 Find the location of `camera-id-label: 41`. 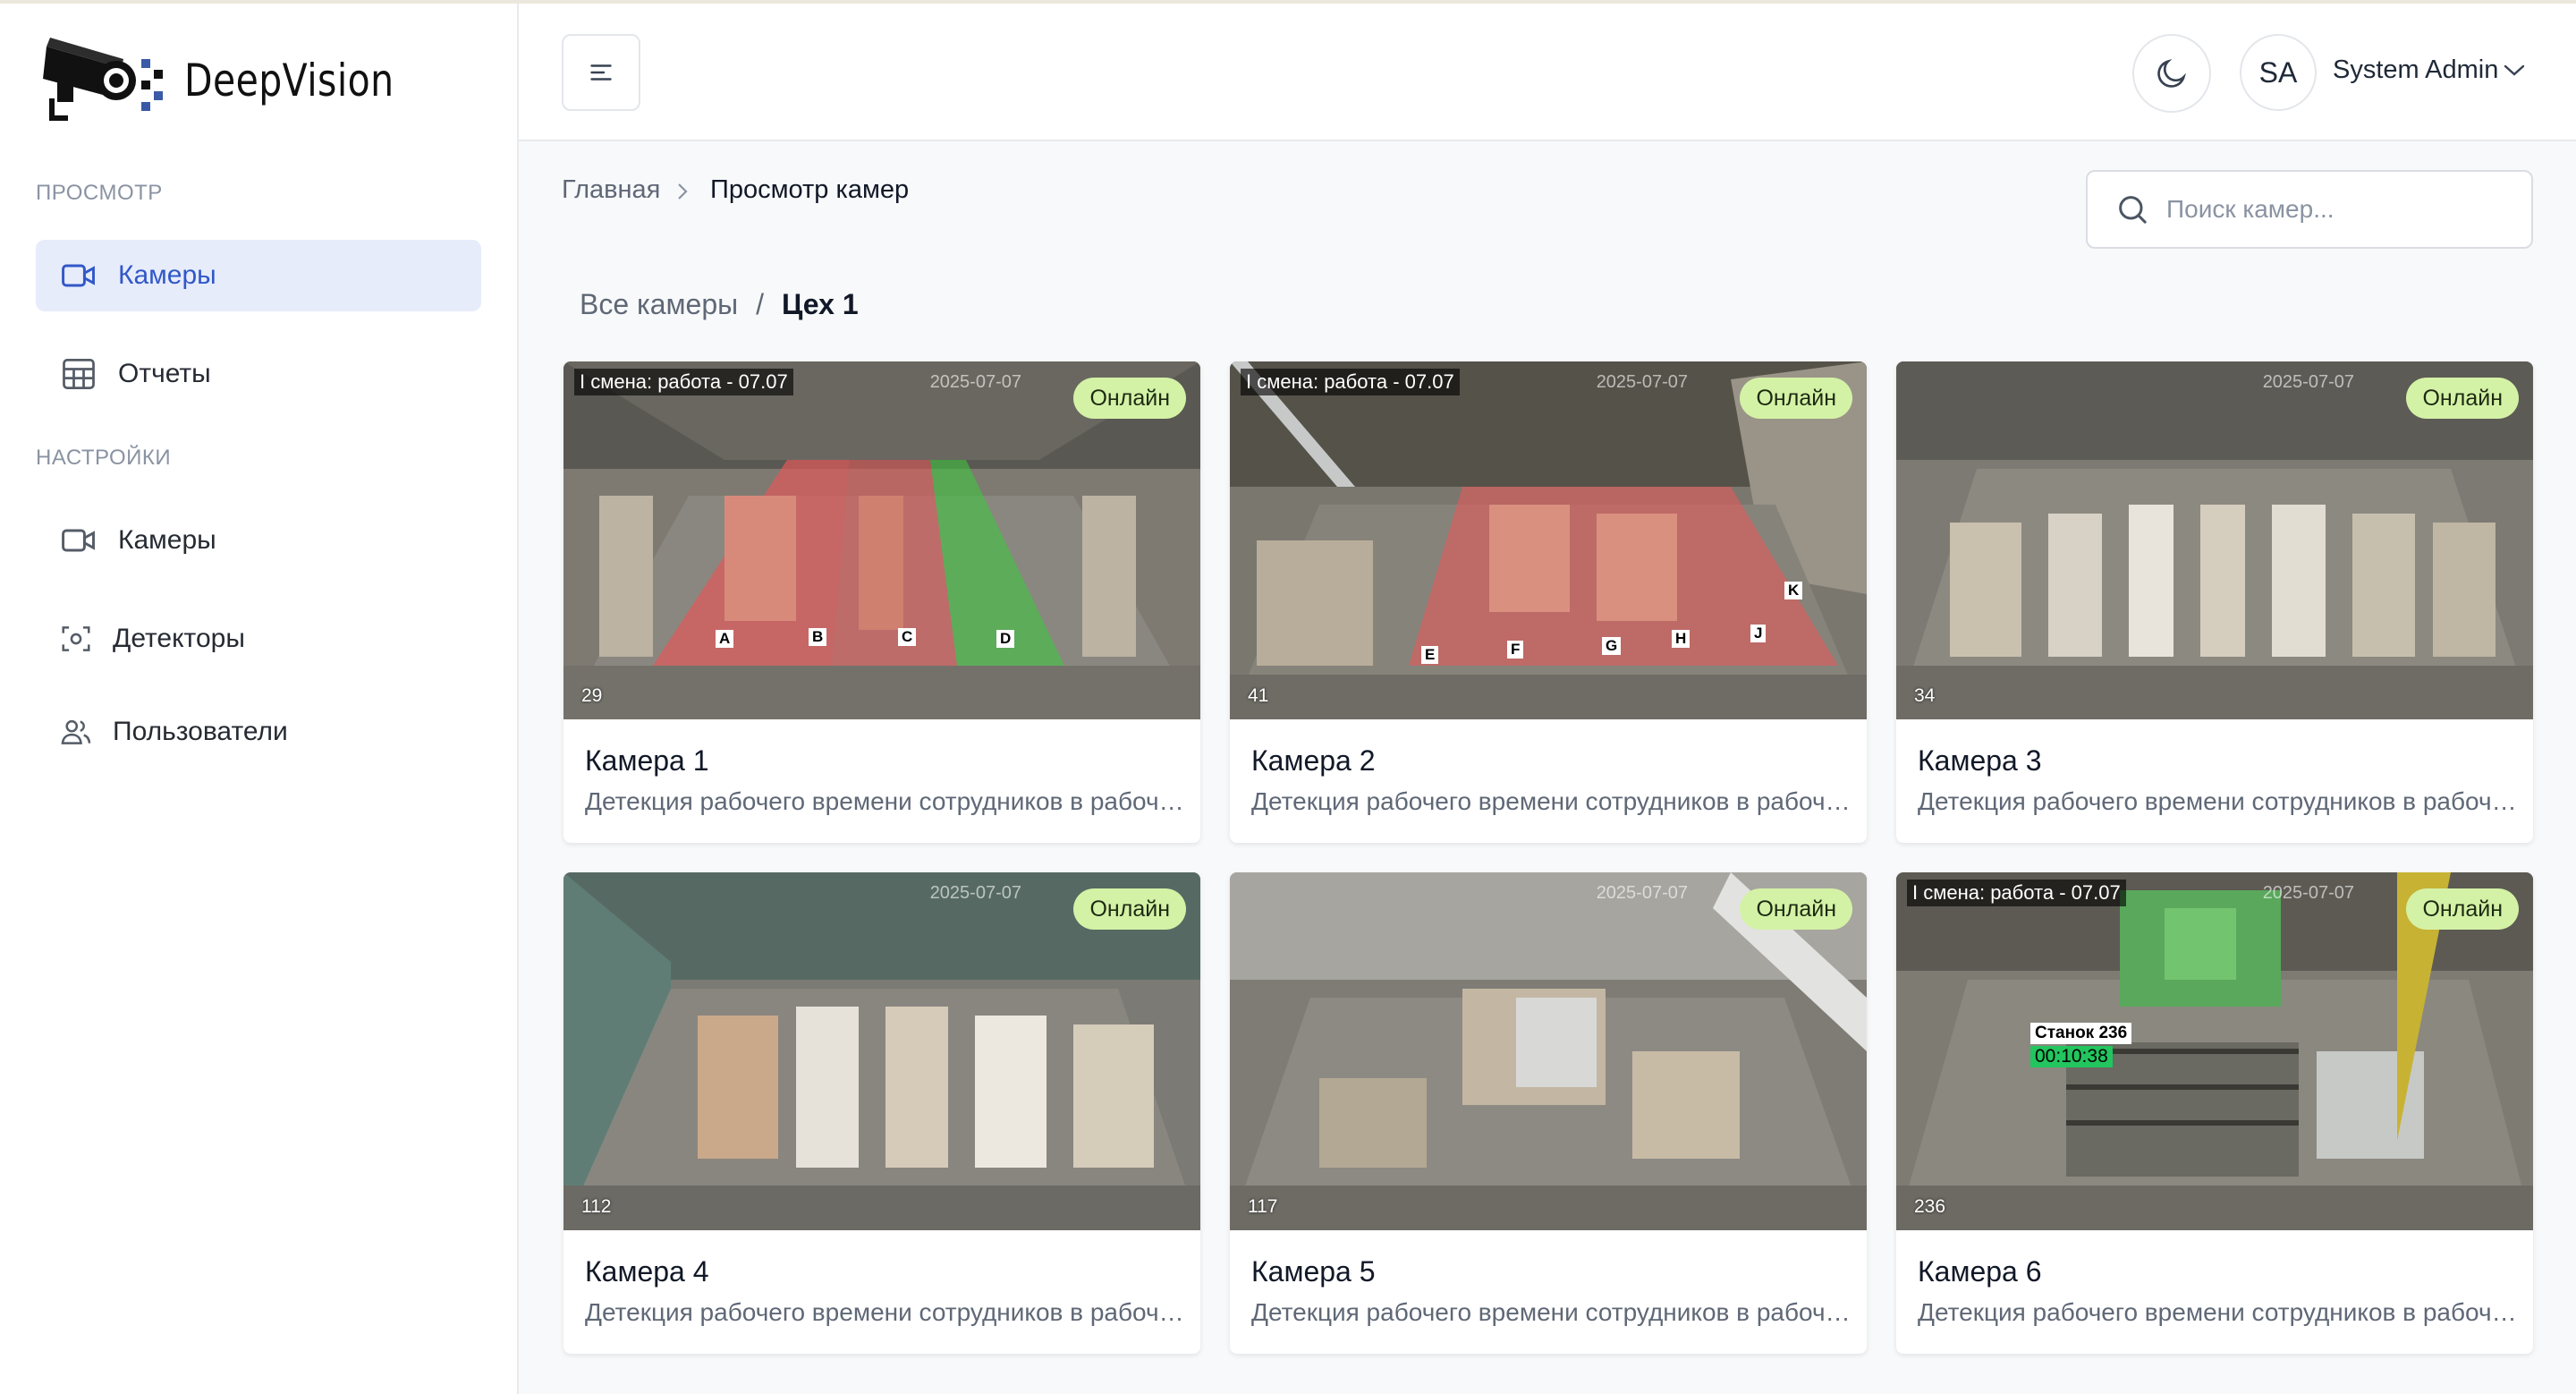

camera-id-label: 41 is located at coordinates (1258, 695).